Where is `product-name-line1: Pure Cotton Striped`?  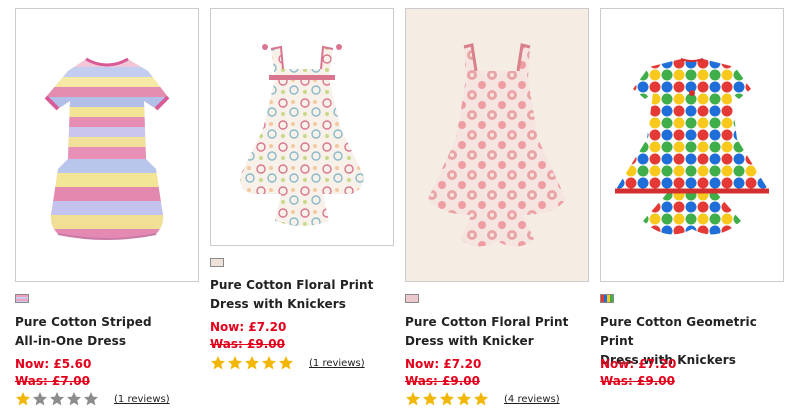
product-name-line1: Pure Cotton Striped is located at coordinates (107, 322).